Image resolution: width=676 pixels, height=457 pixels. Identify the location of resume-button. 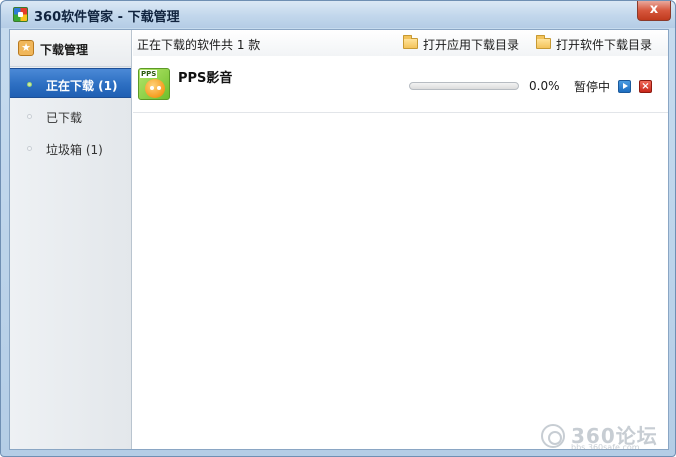
(624, 86).